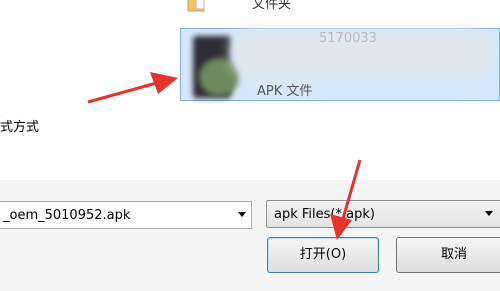 This screenshot has width=500, height=291. Describe the element at coordinates (383, 214) in the screenshot. I see `filetype-select: apk Files(*.apk)` at that location.